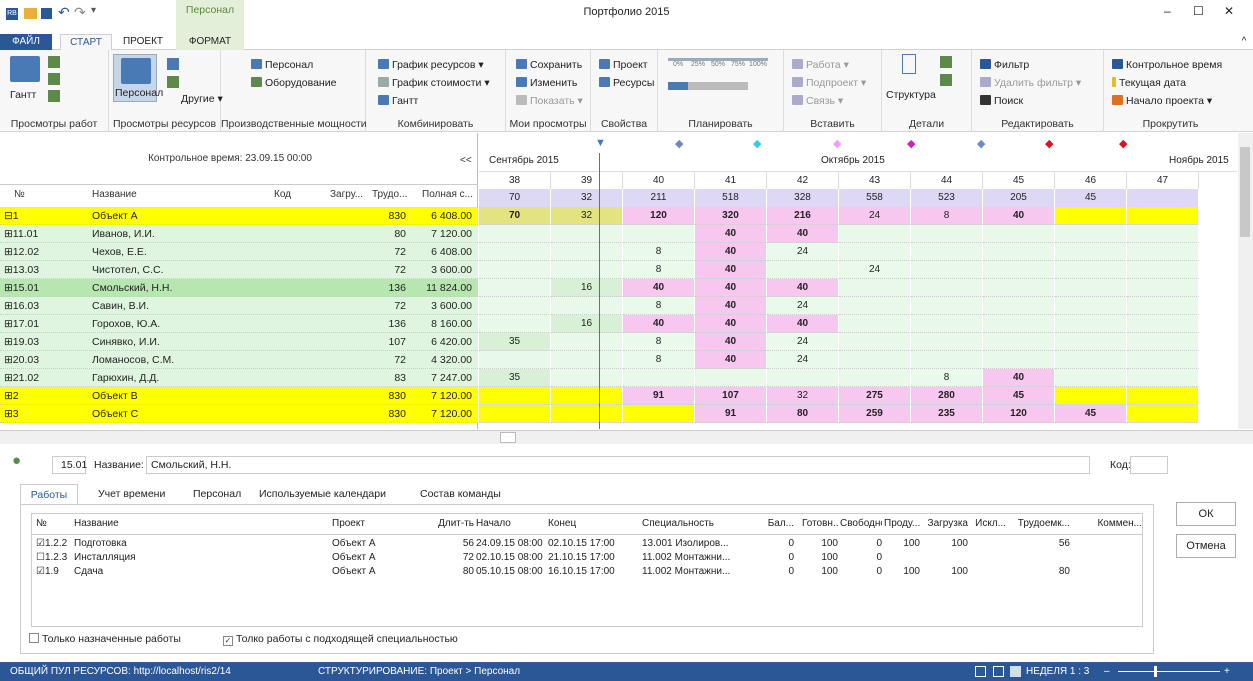 This screenshot has height=681, width=1253. What do you see at coordinates (1091, 414) in the screenshot?
I see `timeline-cell: 45` at bounding box center [1091, 414].